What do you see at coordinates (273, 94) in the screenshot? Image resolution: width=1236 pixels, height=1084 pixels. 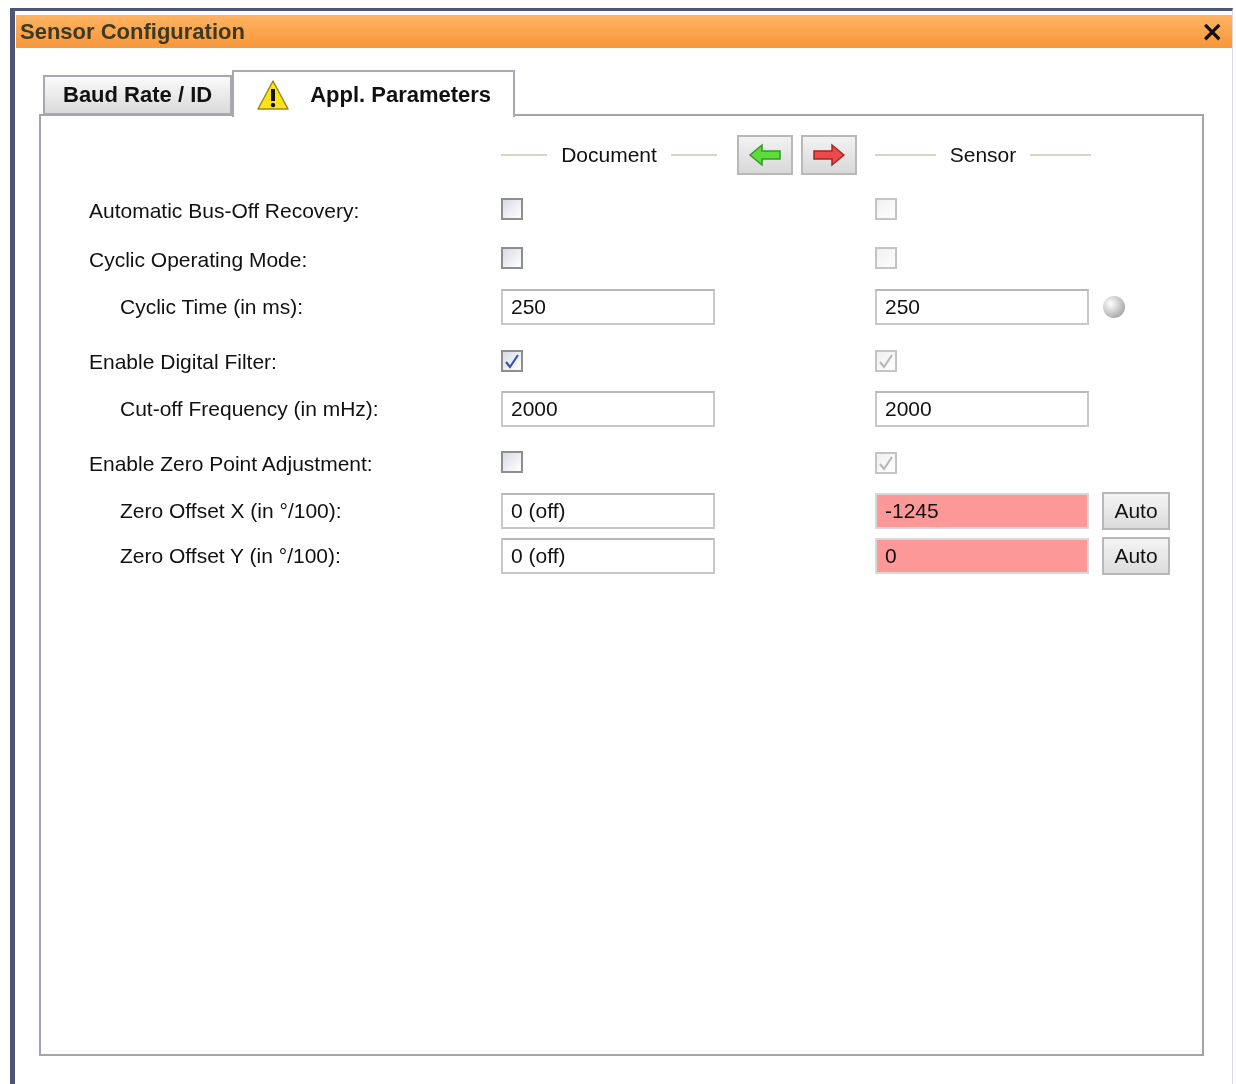 I see `warning-icon` at bounding box center [273, 94].